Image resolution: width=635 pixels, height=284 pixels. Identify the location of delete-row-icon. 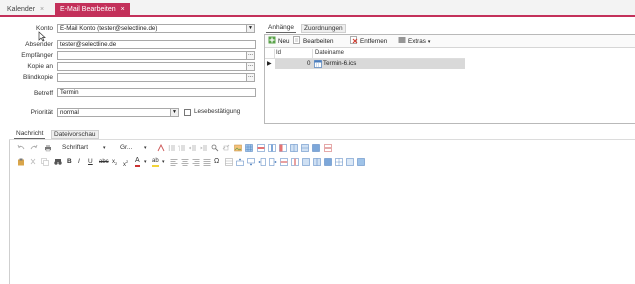
(284, 162).